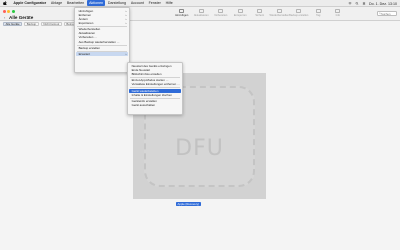 The image size is (400, 250). What do you see at coordinates (51, 24) in the screenshot?
I see `filter-unsupervised: Nicht betreut` at bounding box center [51, 24].